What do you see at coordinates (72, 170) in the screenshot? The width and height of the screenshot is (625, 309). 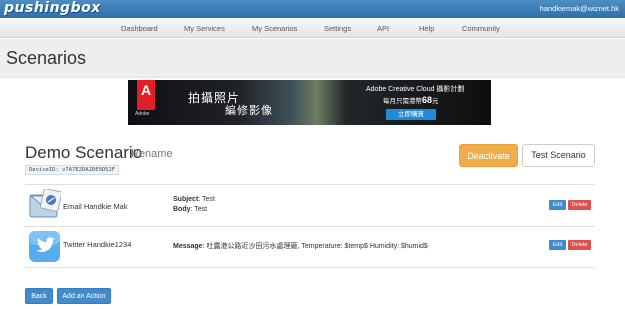 I see `device-id-badge: DeviceID: v7A7E2DA2DE9D52F` at bounding box center [72, 170].